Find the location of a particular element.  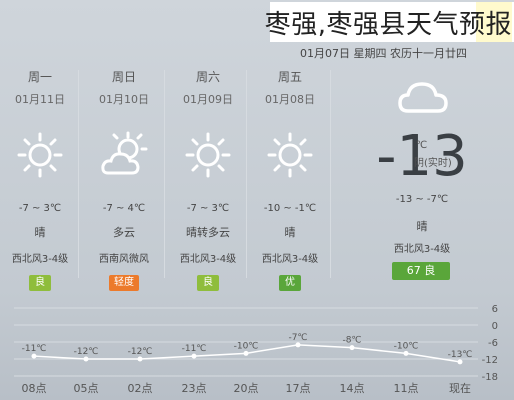

current-condition: 阴(实时) is located at coordinates (433, 163).